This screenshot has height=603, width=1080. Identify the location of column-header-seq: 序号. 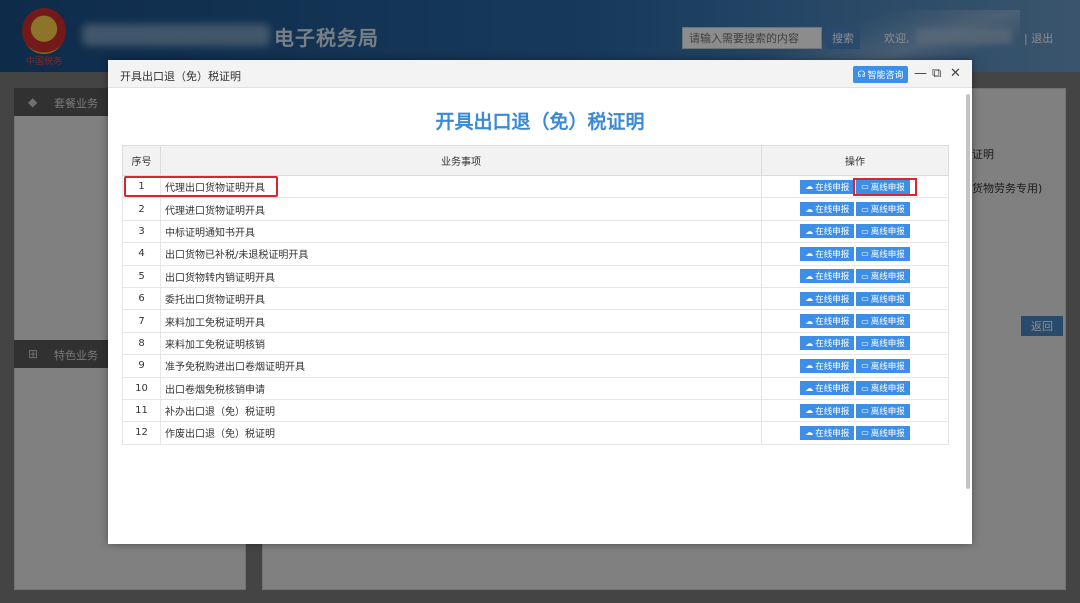
(141, 160).